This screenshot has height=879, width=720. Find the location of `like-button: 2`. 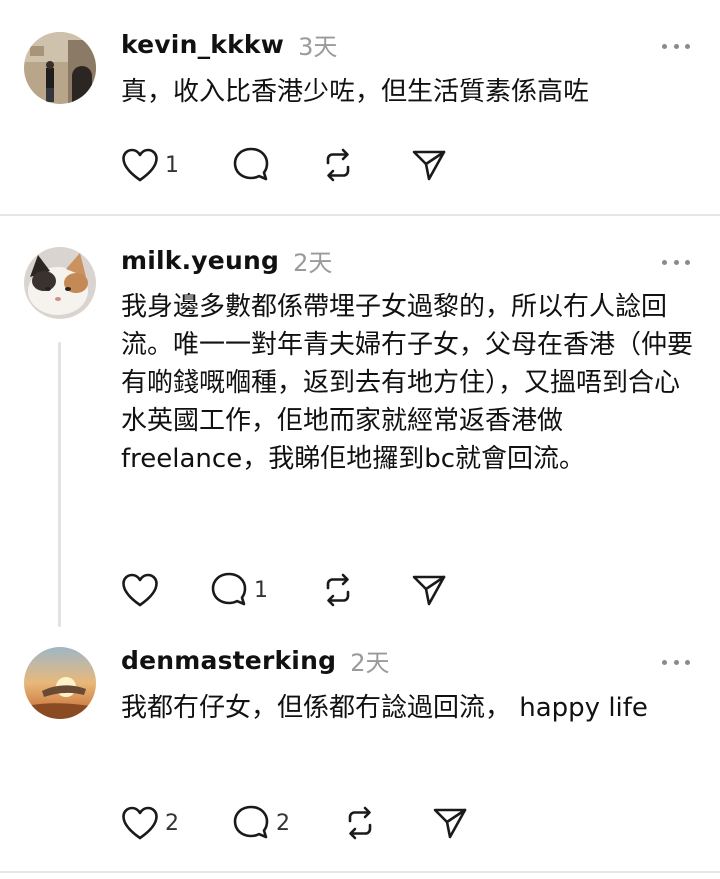

like-button: 2 is located at coordinates (150, 823).